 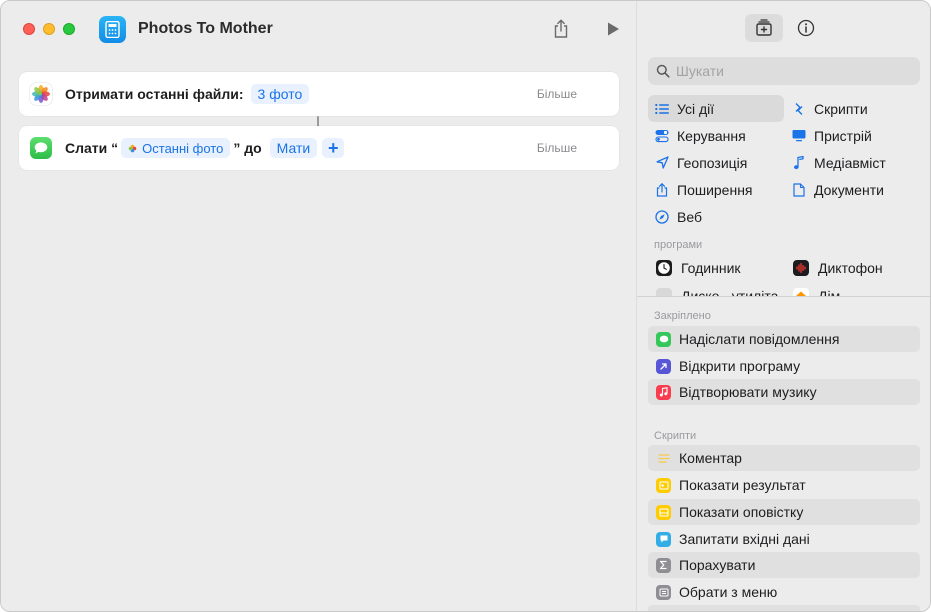 I want to click on zoom-window-button, so click(x=69, y=29).